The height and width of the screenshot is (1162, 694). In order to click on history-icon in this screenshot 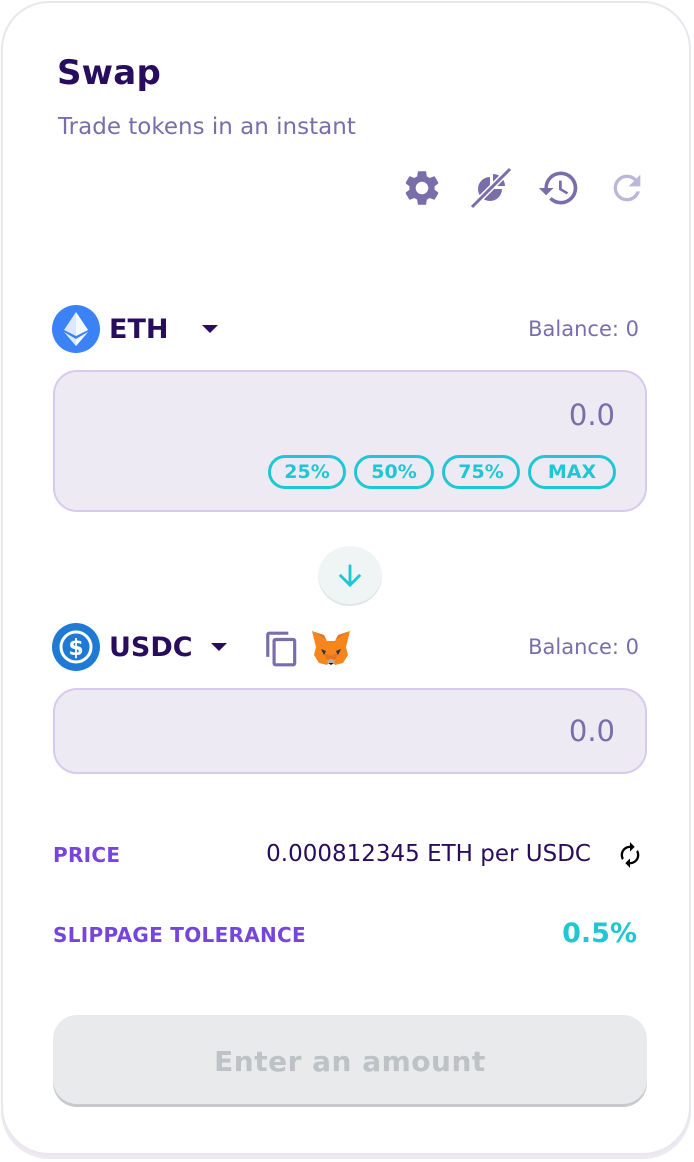, I will do `click(558, 188)`.